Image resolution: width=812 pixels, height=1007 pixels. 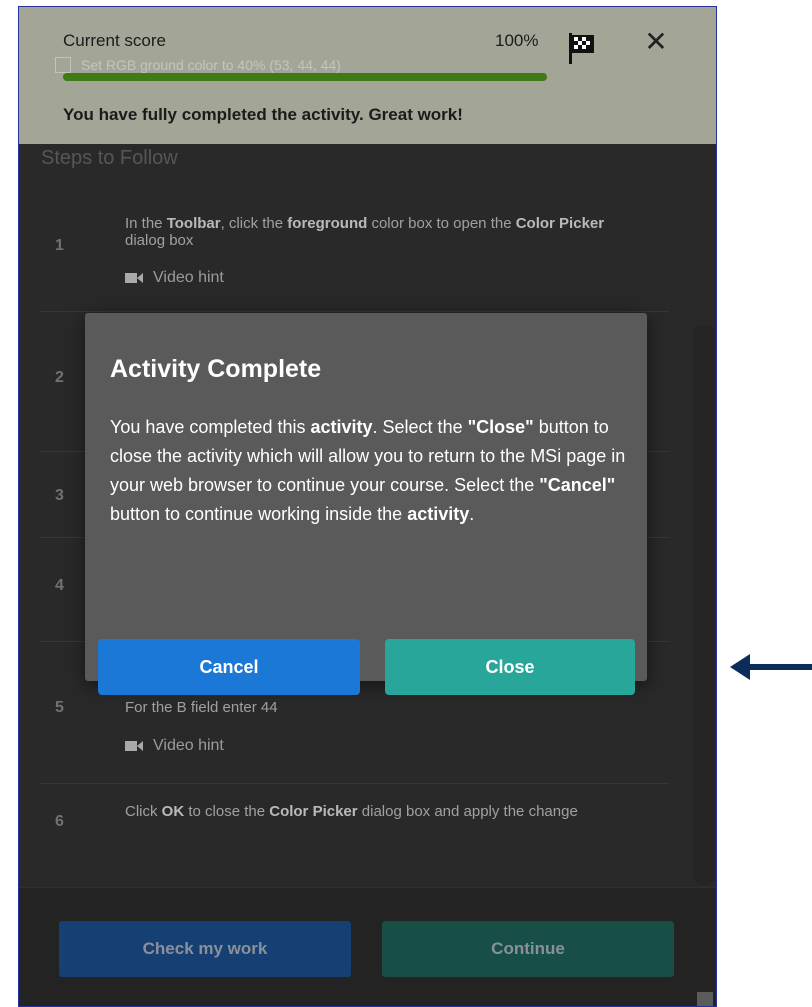 What do you see at coordinates (63, 65) in the screenshot?
I see `hidden-step-checkbox` at bounding box center [63, 65].